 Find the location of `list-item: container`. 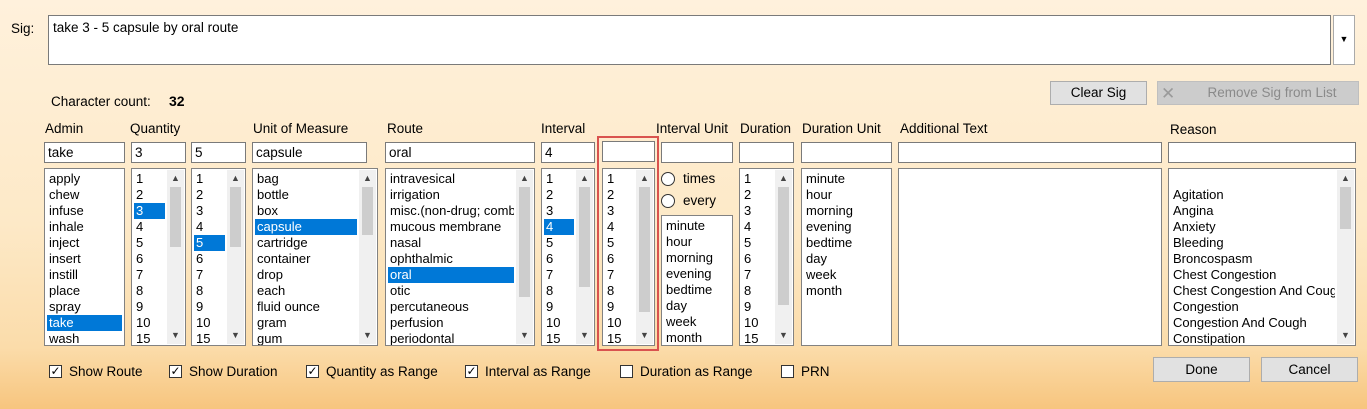

list-item: container is located at coordinates (306, 259).